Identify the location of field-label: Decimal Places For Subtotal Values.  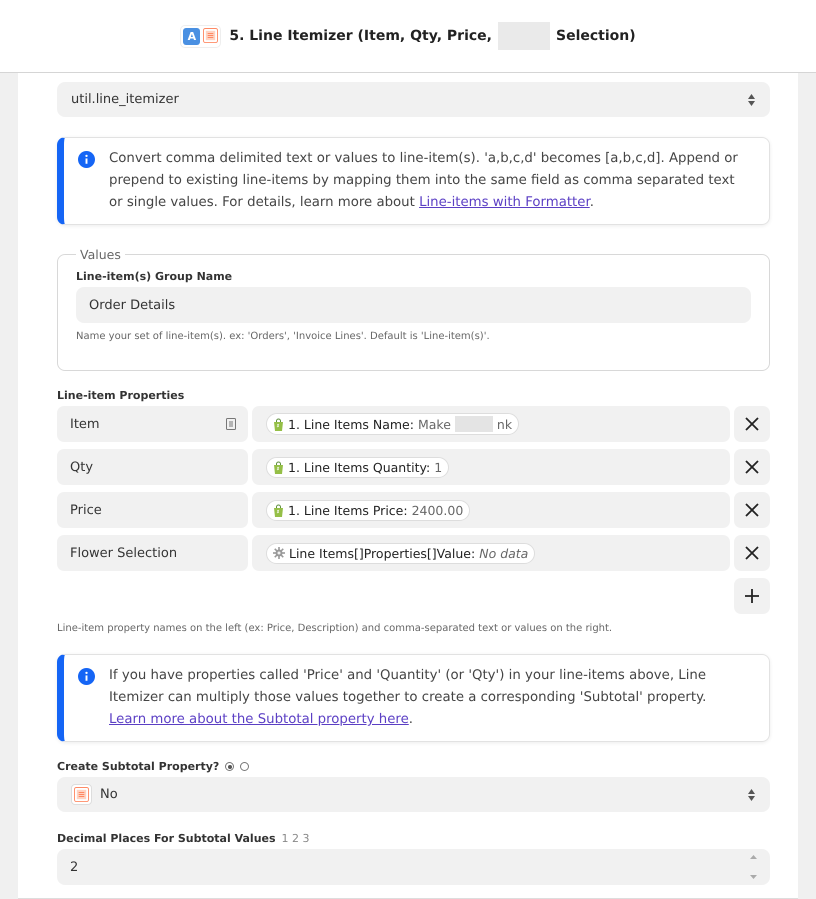
(166, 838).